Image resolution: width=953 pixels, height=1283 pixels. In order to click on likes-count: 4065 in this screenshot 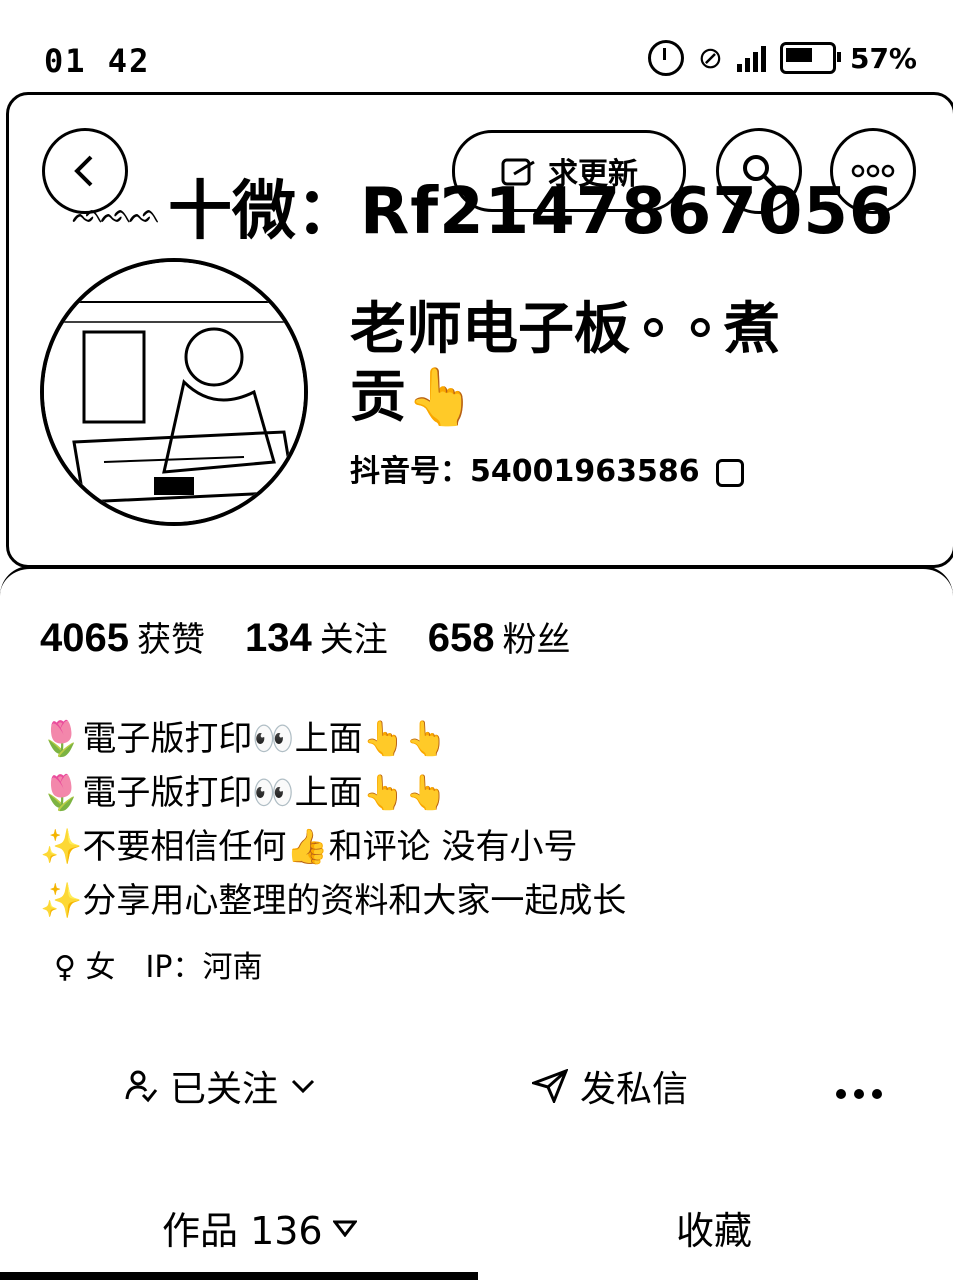, I will do `click(84, 638)`.